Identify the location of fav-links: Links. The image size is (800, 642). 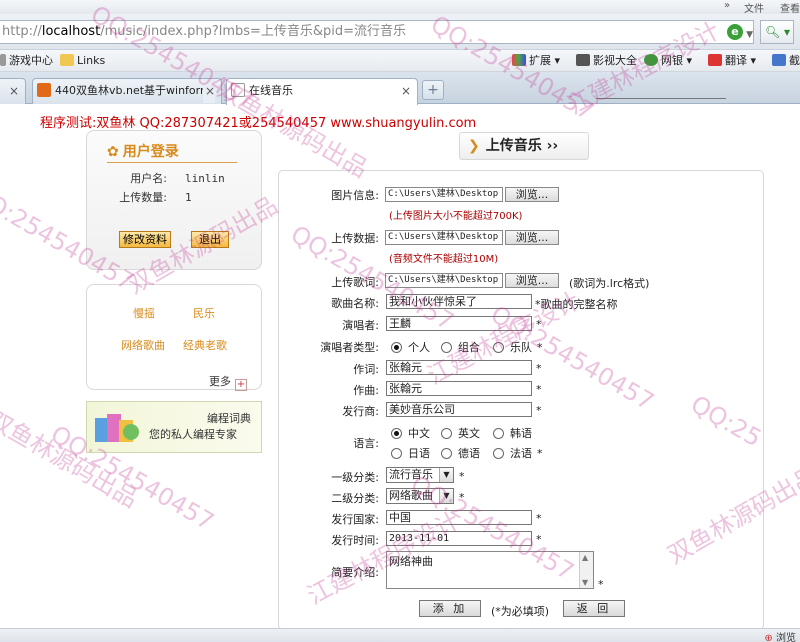
(82, 61).